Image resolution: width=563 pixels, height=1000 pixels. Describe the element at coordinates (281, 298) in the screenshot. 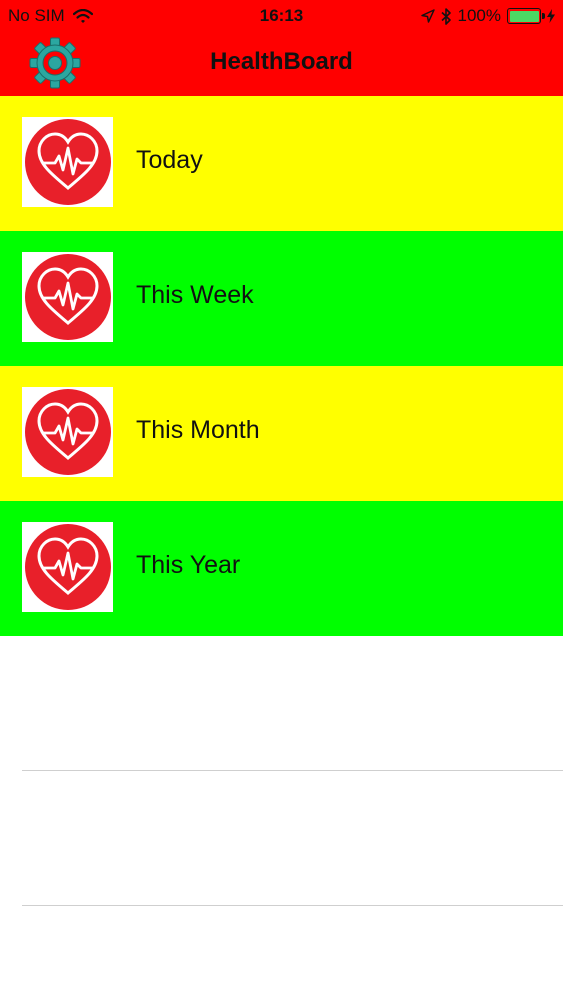

I see `list-item-this-week: This Week` at that location.